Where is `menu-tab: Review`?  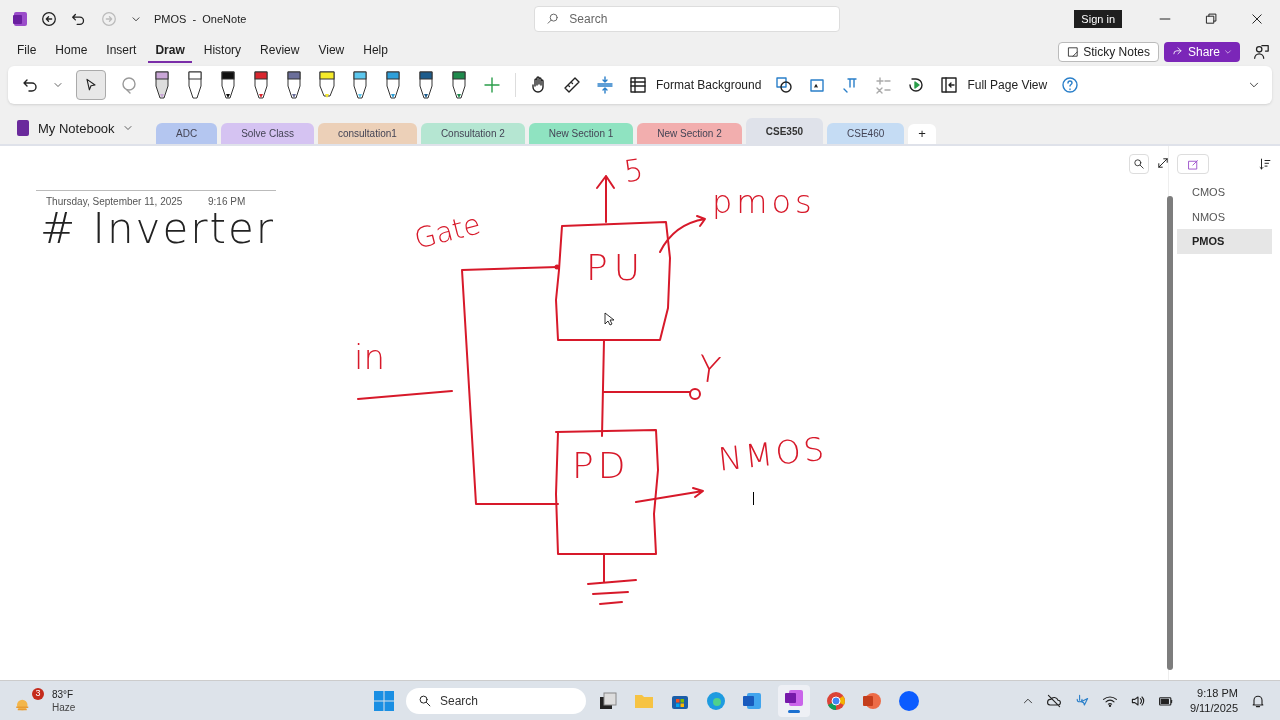 menu-tab: Review is located at coordinates (280, 52).